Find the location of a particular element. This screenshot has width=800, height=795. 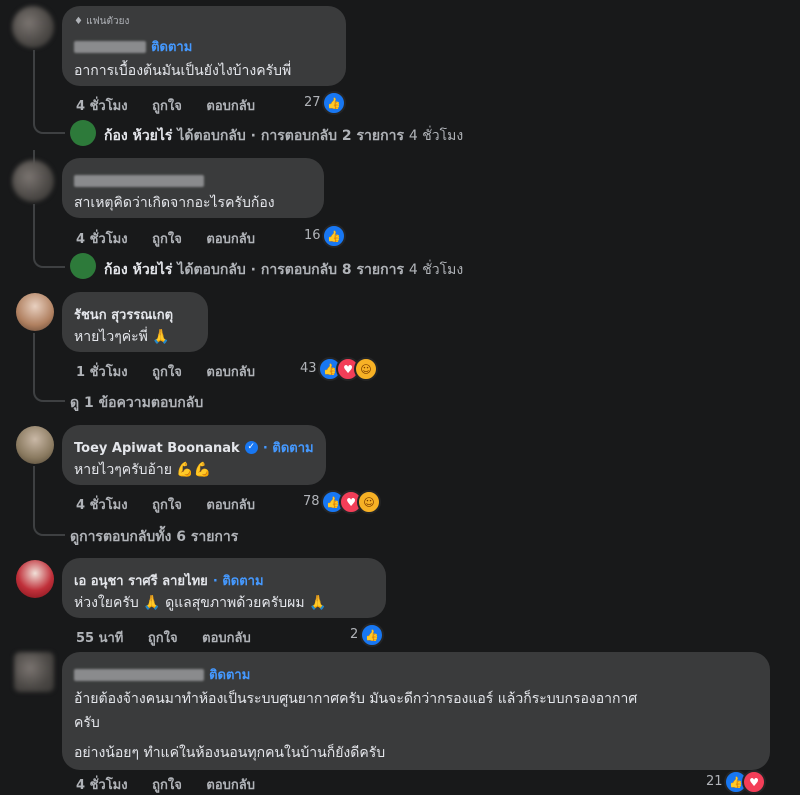

comment-text: หายไวๆครับอ้าย 💪💪 is located at coordinates (143, 470).